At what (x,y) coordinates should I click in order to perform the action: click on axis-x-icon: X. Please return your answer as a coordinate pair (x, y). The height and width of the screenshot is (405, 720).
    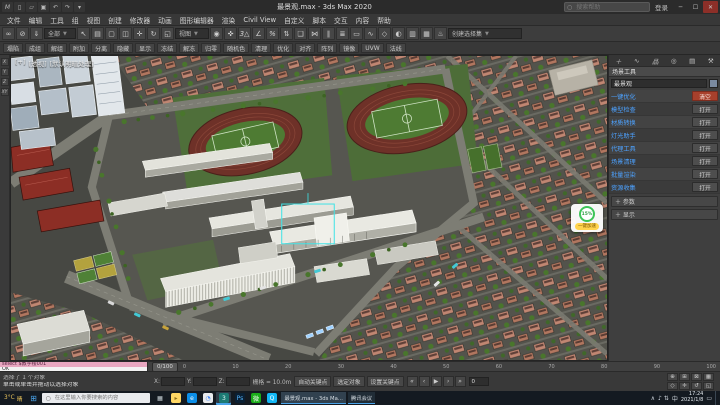
    Looking at the image, I should click on (4, 62).